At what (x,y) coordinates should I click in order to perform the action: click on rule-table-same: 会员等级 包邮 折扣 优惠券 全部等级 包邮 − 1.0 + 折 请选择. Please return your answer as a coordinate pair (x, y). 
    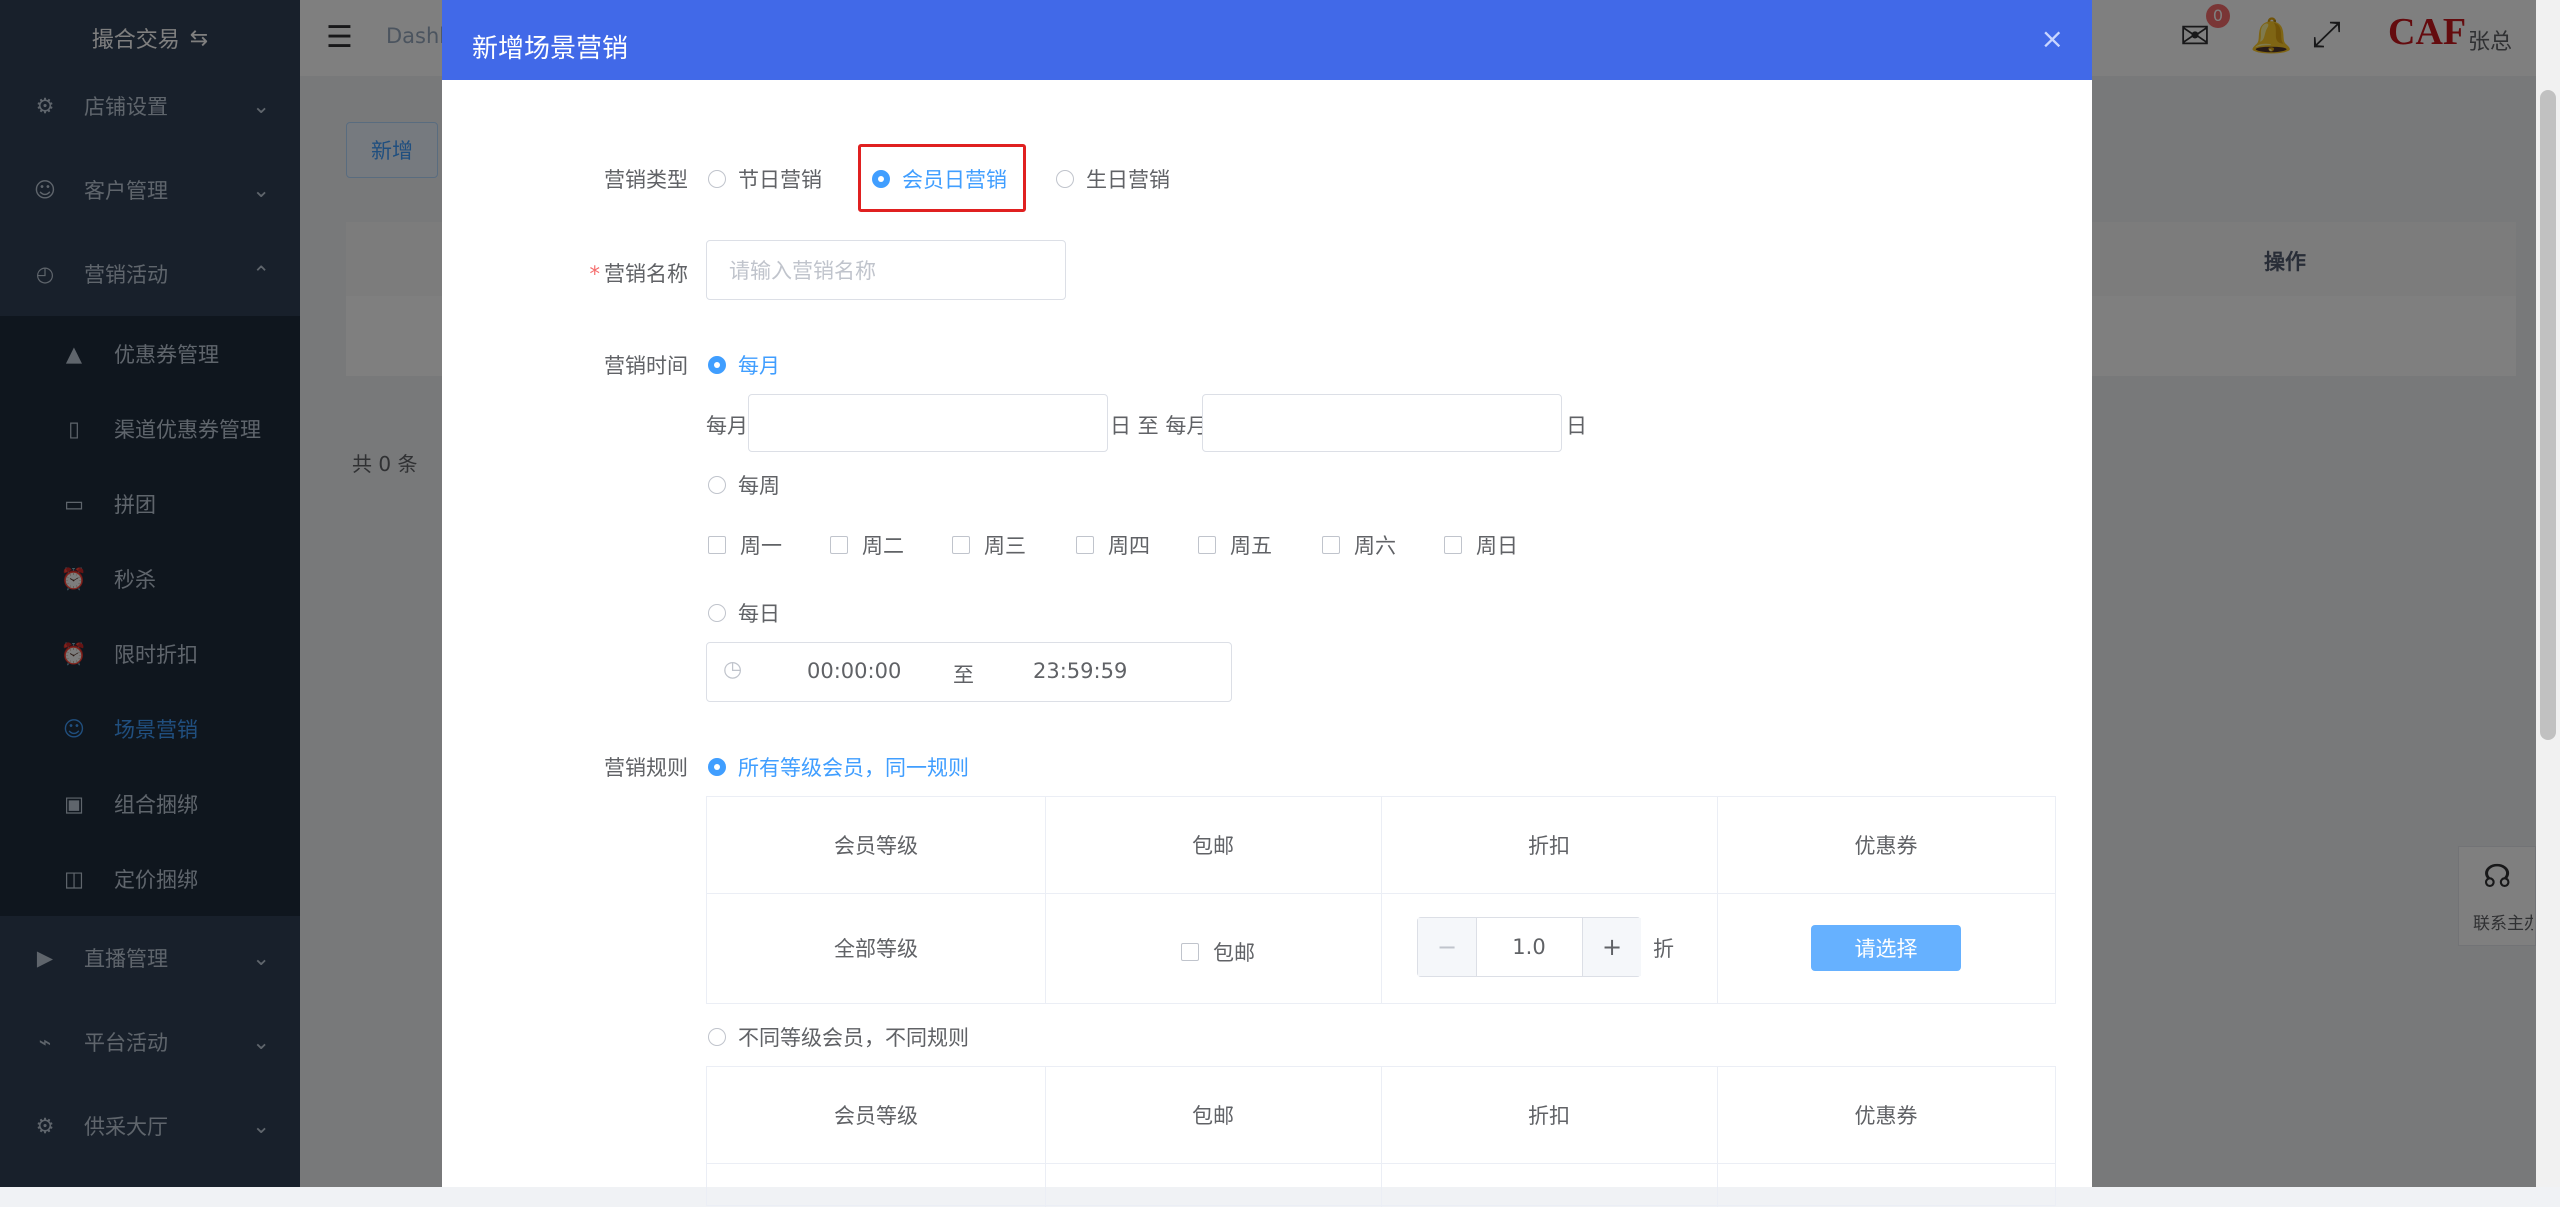
    Looking at the image, I should click on (1381, 900).